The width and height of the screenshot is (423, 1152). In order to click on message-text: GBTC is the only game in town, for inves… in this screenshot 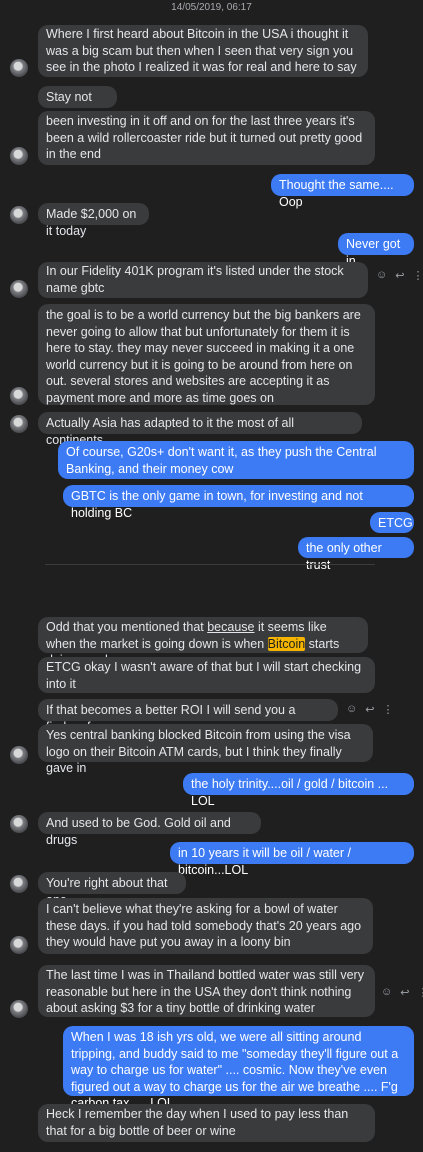, I will do `click(217, 504)`.